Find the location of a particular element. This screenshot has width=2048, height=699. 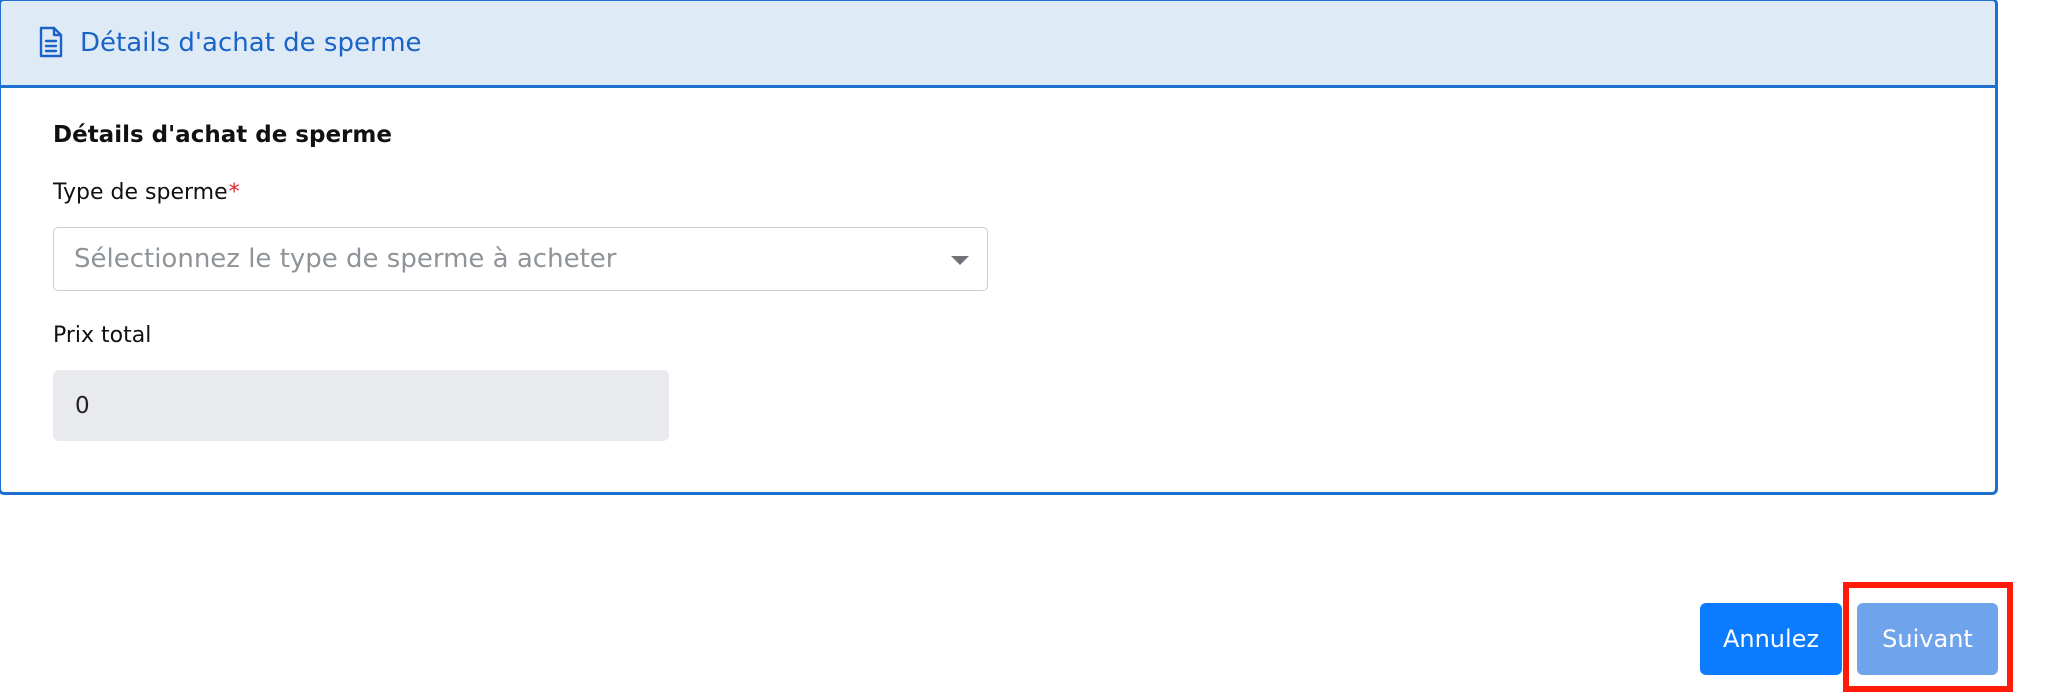

total-price-field: 0 is located at coordinates (361, 405).